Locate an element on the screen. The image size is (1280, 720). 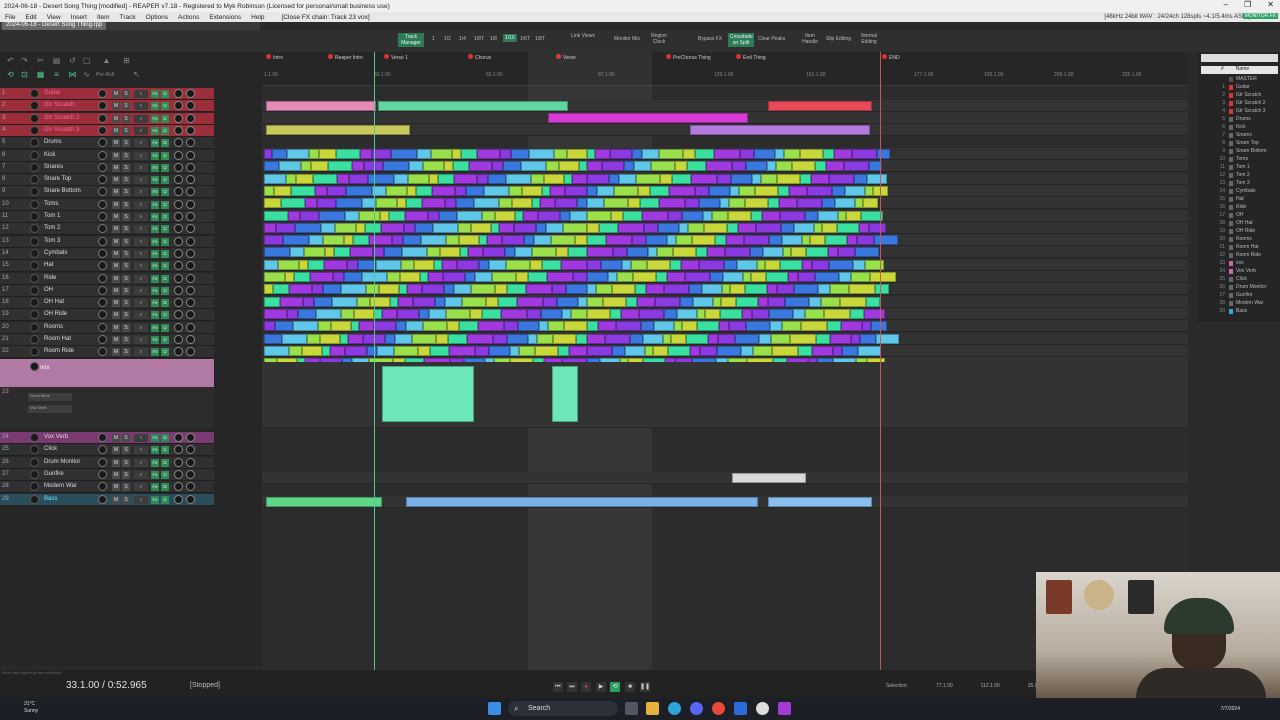
grid-1-4-button: 1/4 is located at coordinates (462, 39).